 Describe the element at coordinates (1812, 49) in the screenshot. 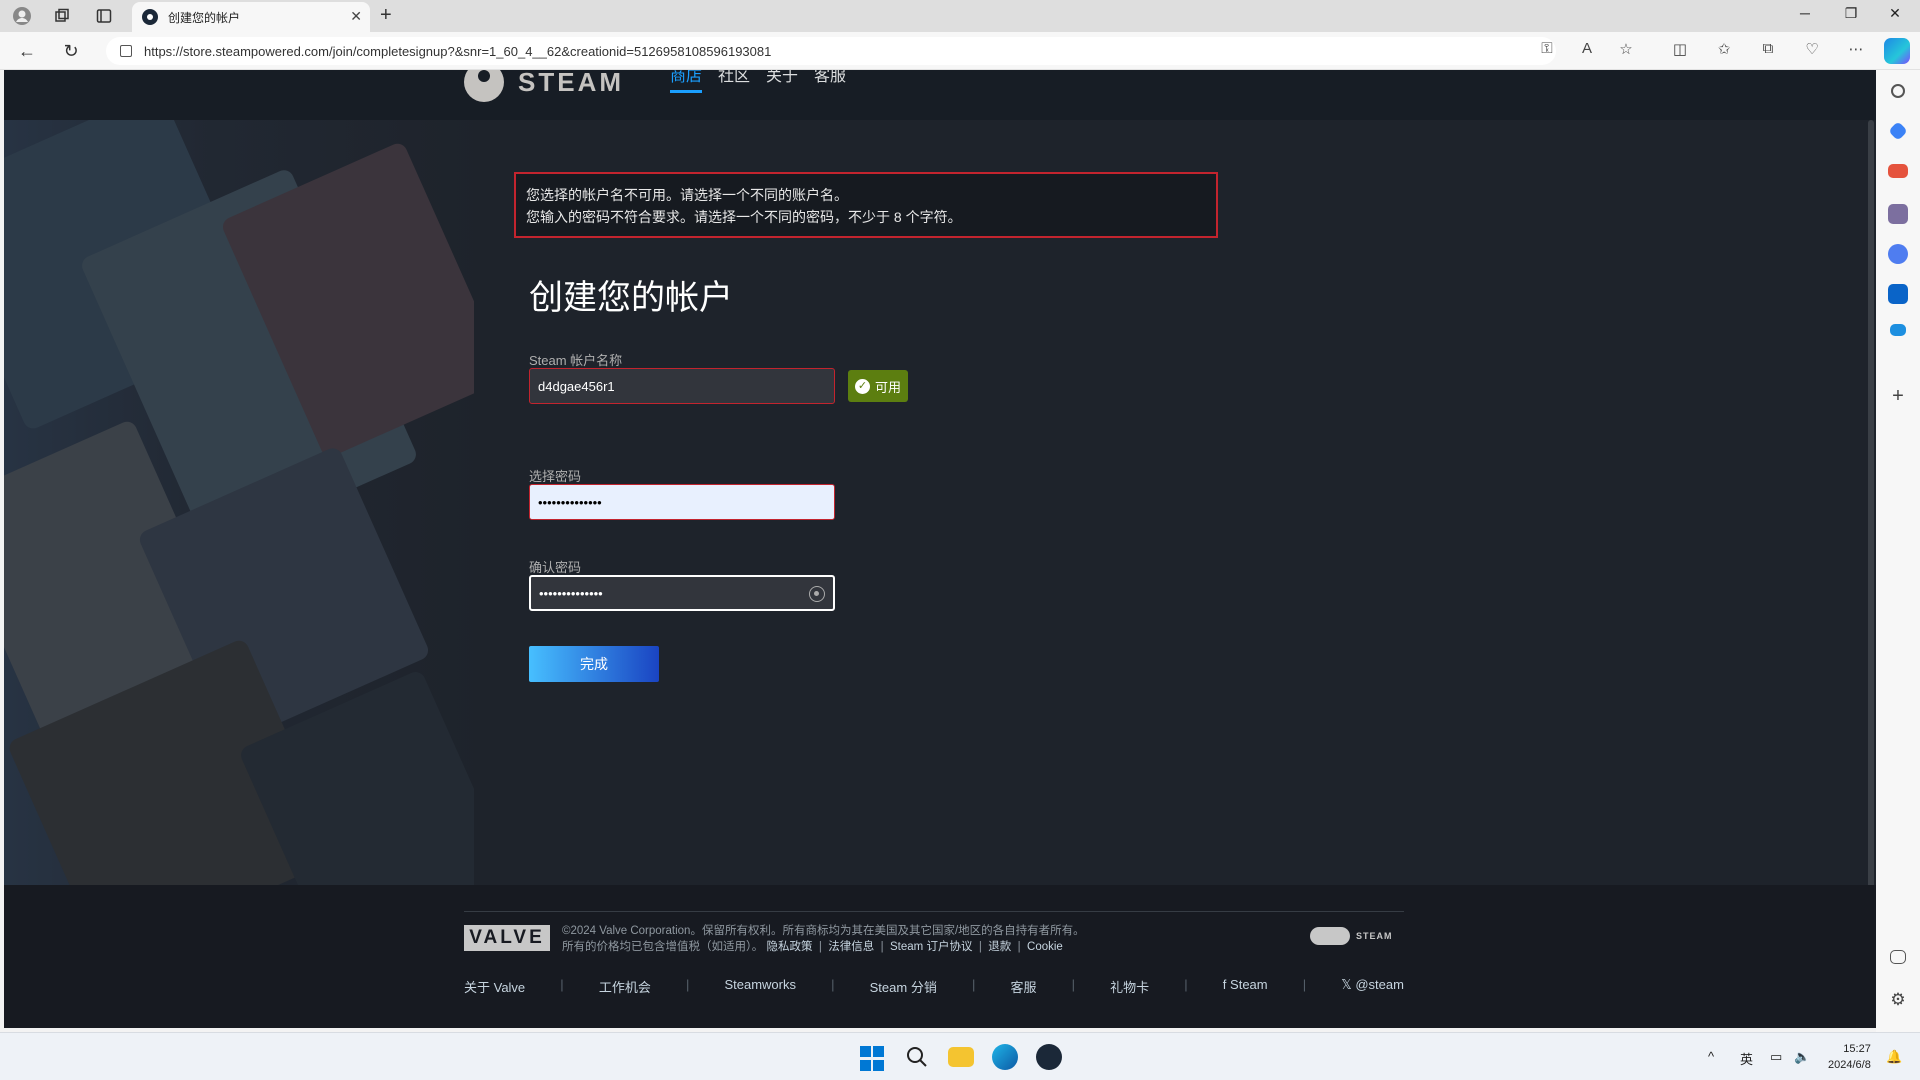

I see `browser-essentials-icon: ♡` at that location.